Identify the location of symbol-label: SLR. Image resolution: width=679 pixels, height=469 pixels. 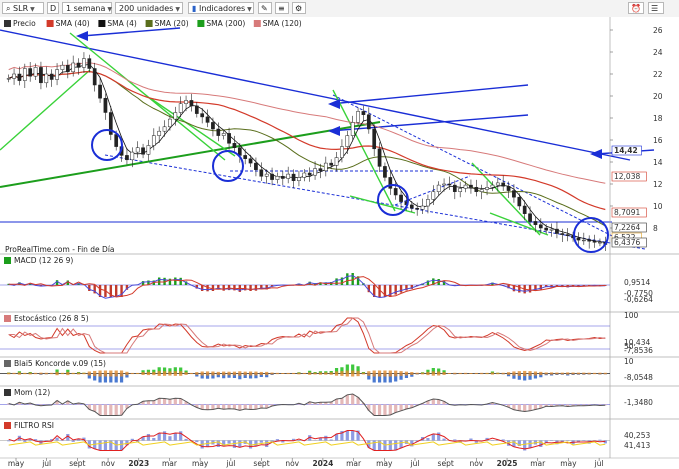
(21, 8).